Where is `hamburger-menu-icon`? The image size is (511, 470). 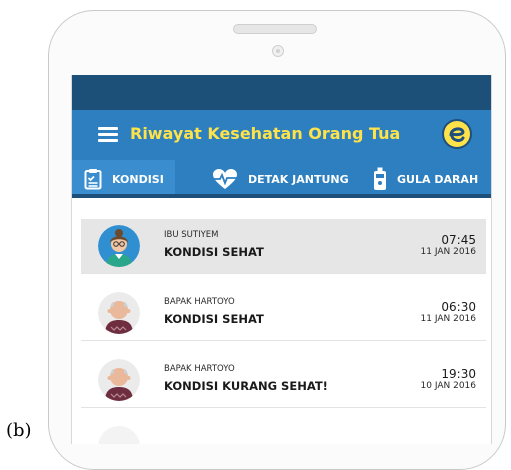
hamburger-menu-icon is located at coordinates (108, 134).